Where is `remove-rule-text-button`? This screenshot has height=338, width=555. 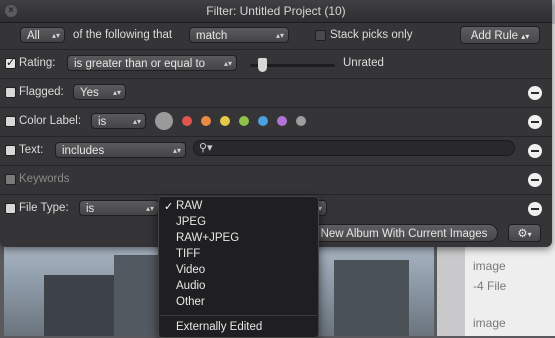
remove-rule-text-button is located at coordinates (535, 151).